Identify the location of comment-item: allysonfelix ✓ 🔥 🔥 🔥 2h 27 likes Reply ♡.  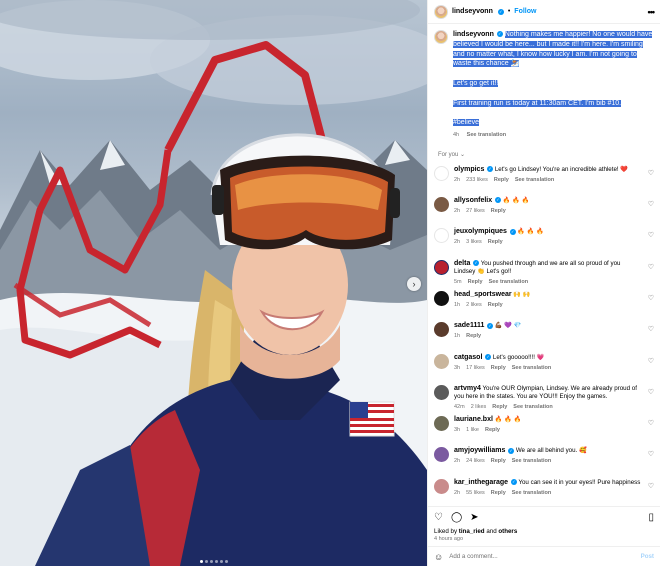
(544, 212).